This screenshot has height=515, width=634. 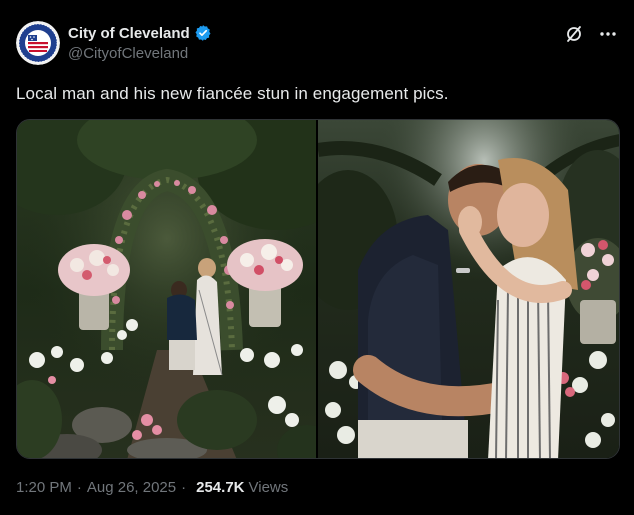 What do you see at coordinates (131, 487) in the screenshot?
I see `post-date: Aug 26, 2025` at bounding box center [131, 487].